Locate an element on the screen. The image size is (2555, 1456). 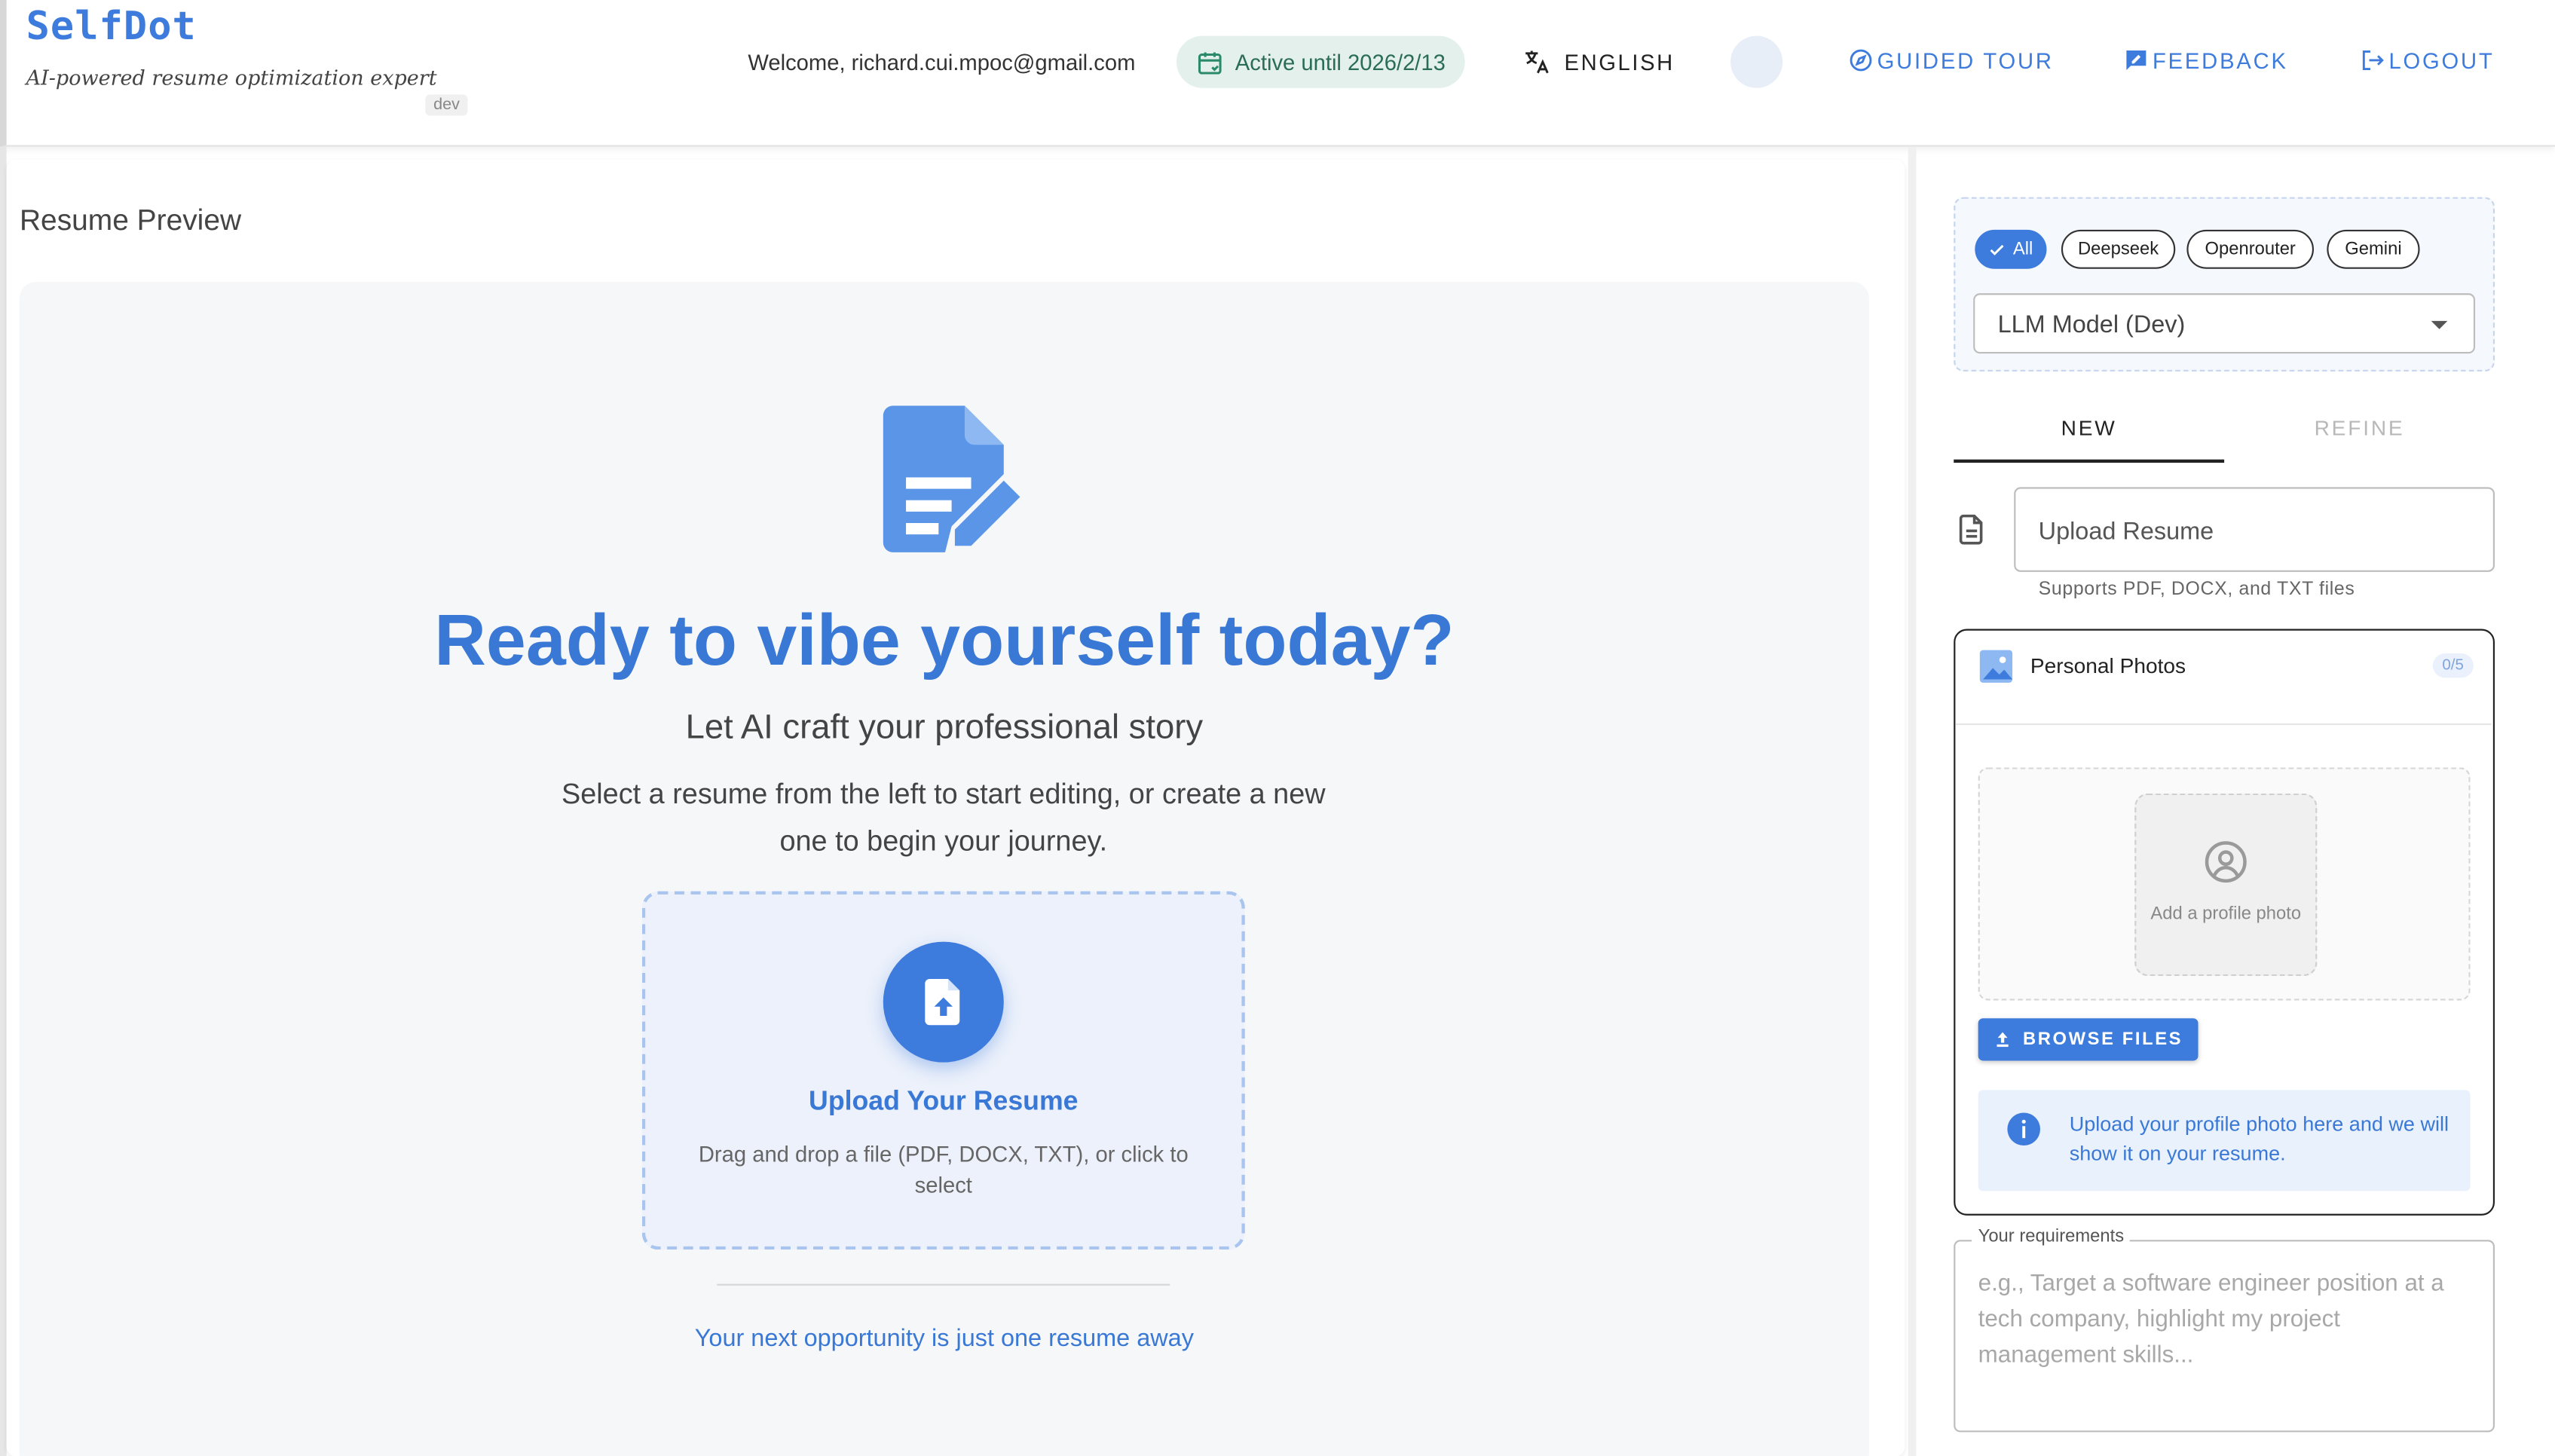
resume-edit-icon is located at coordinates (952, 478).